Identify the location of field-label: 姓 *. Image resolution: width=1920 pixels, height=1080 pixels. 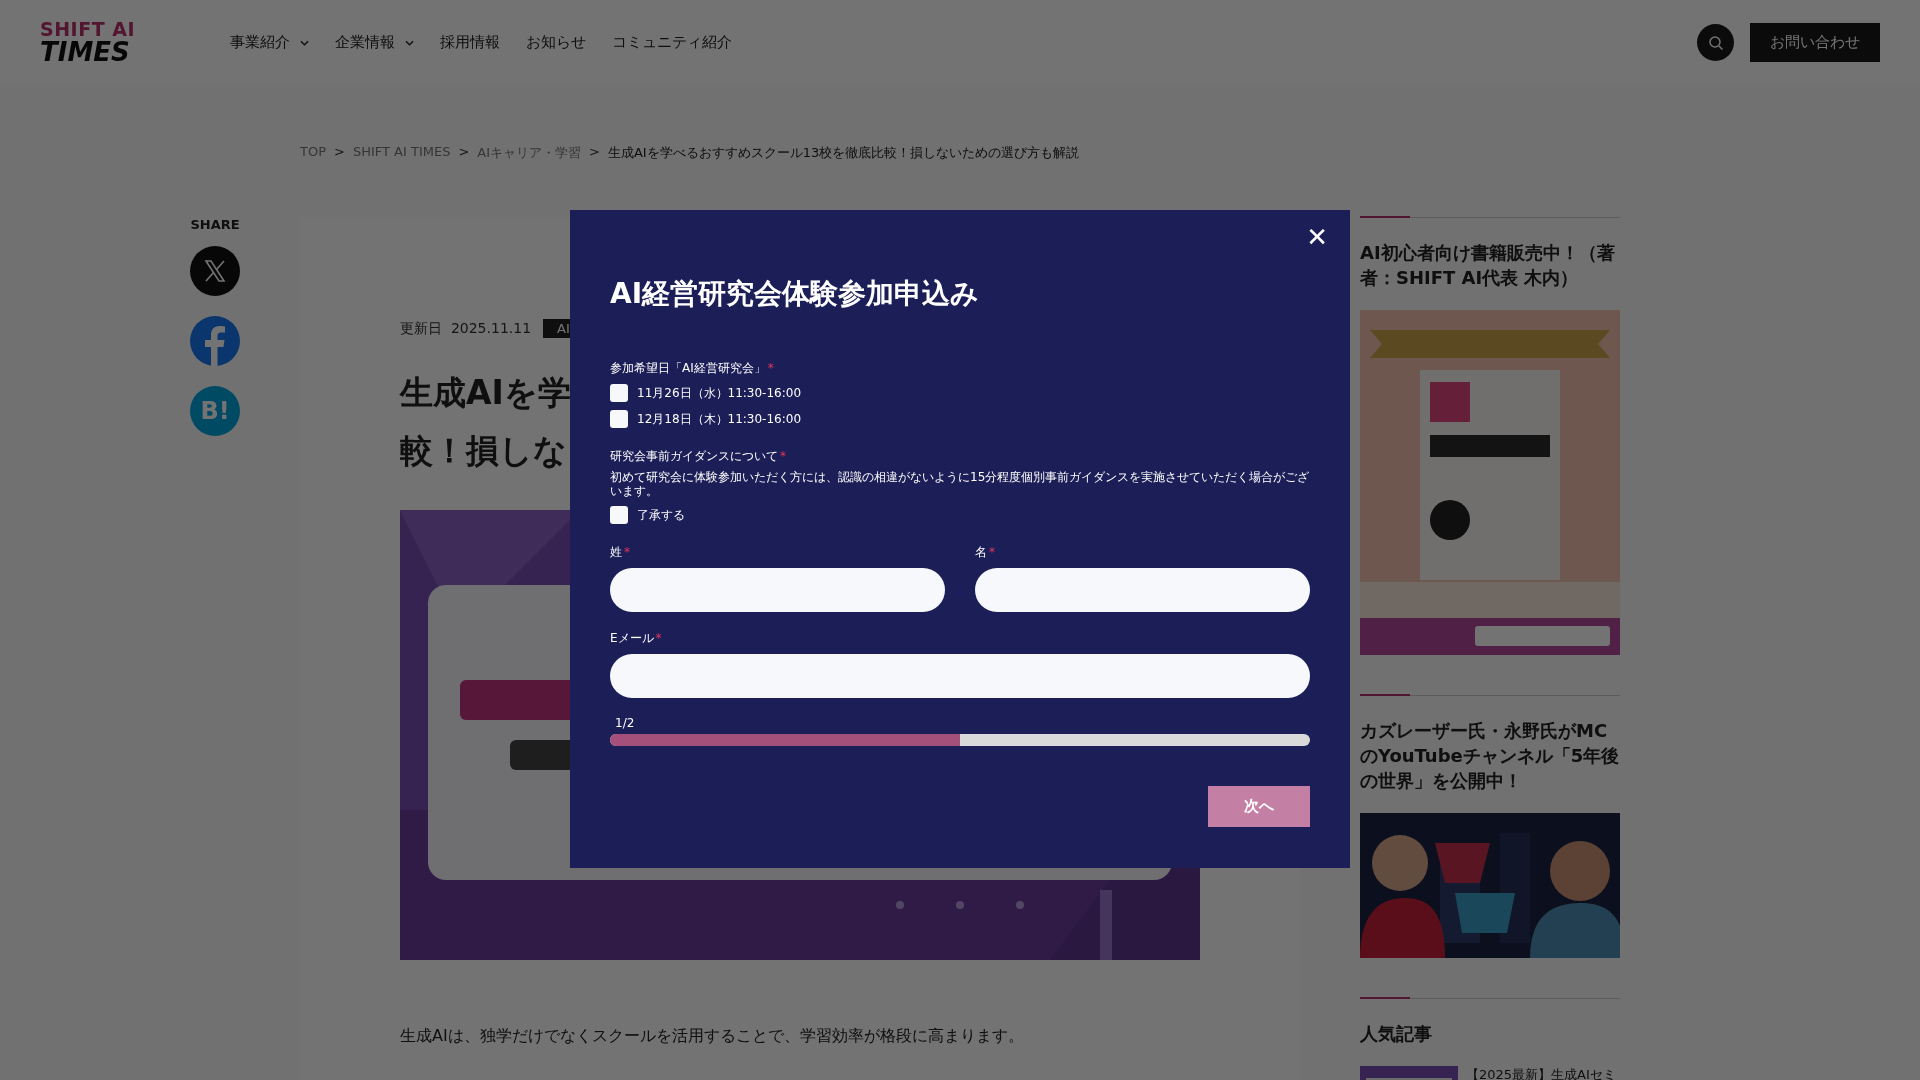
(620, 552).